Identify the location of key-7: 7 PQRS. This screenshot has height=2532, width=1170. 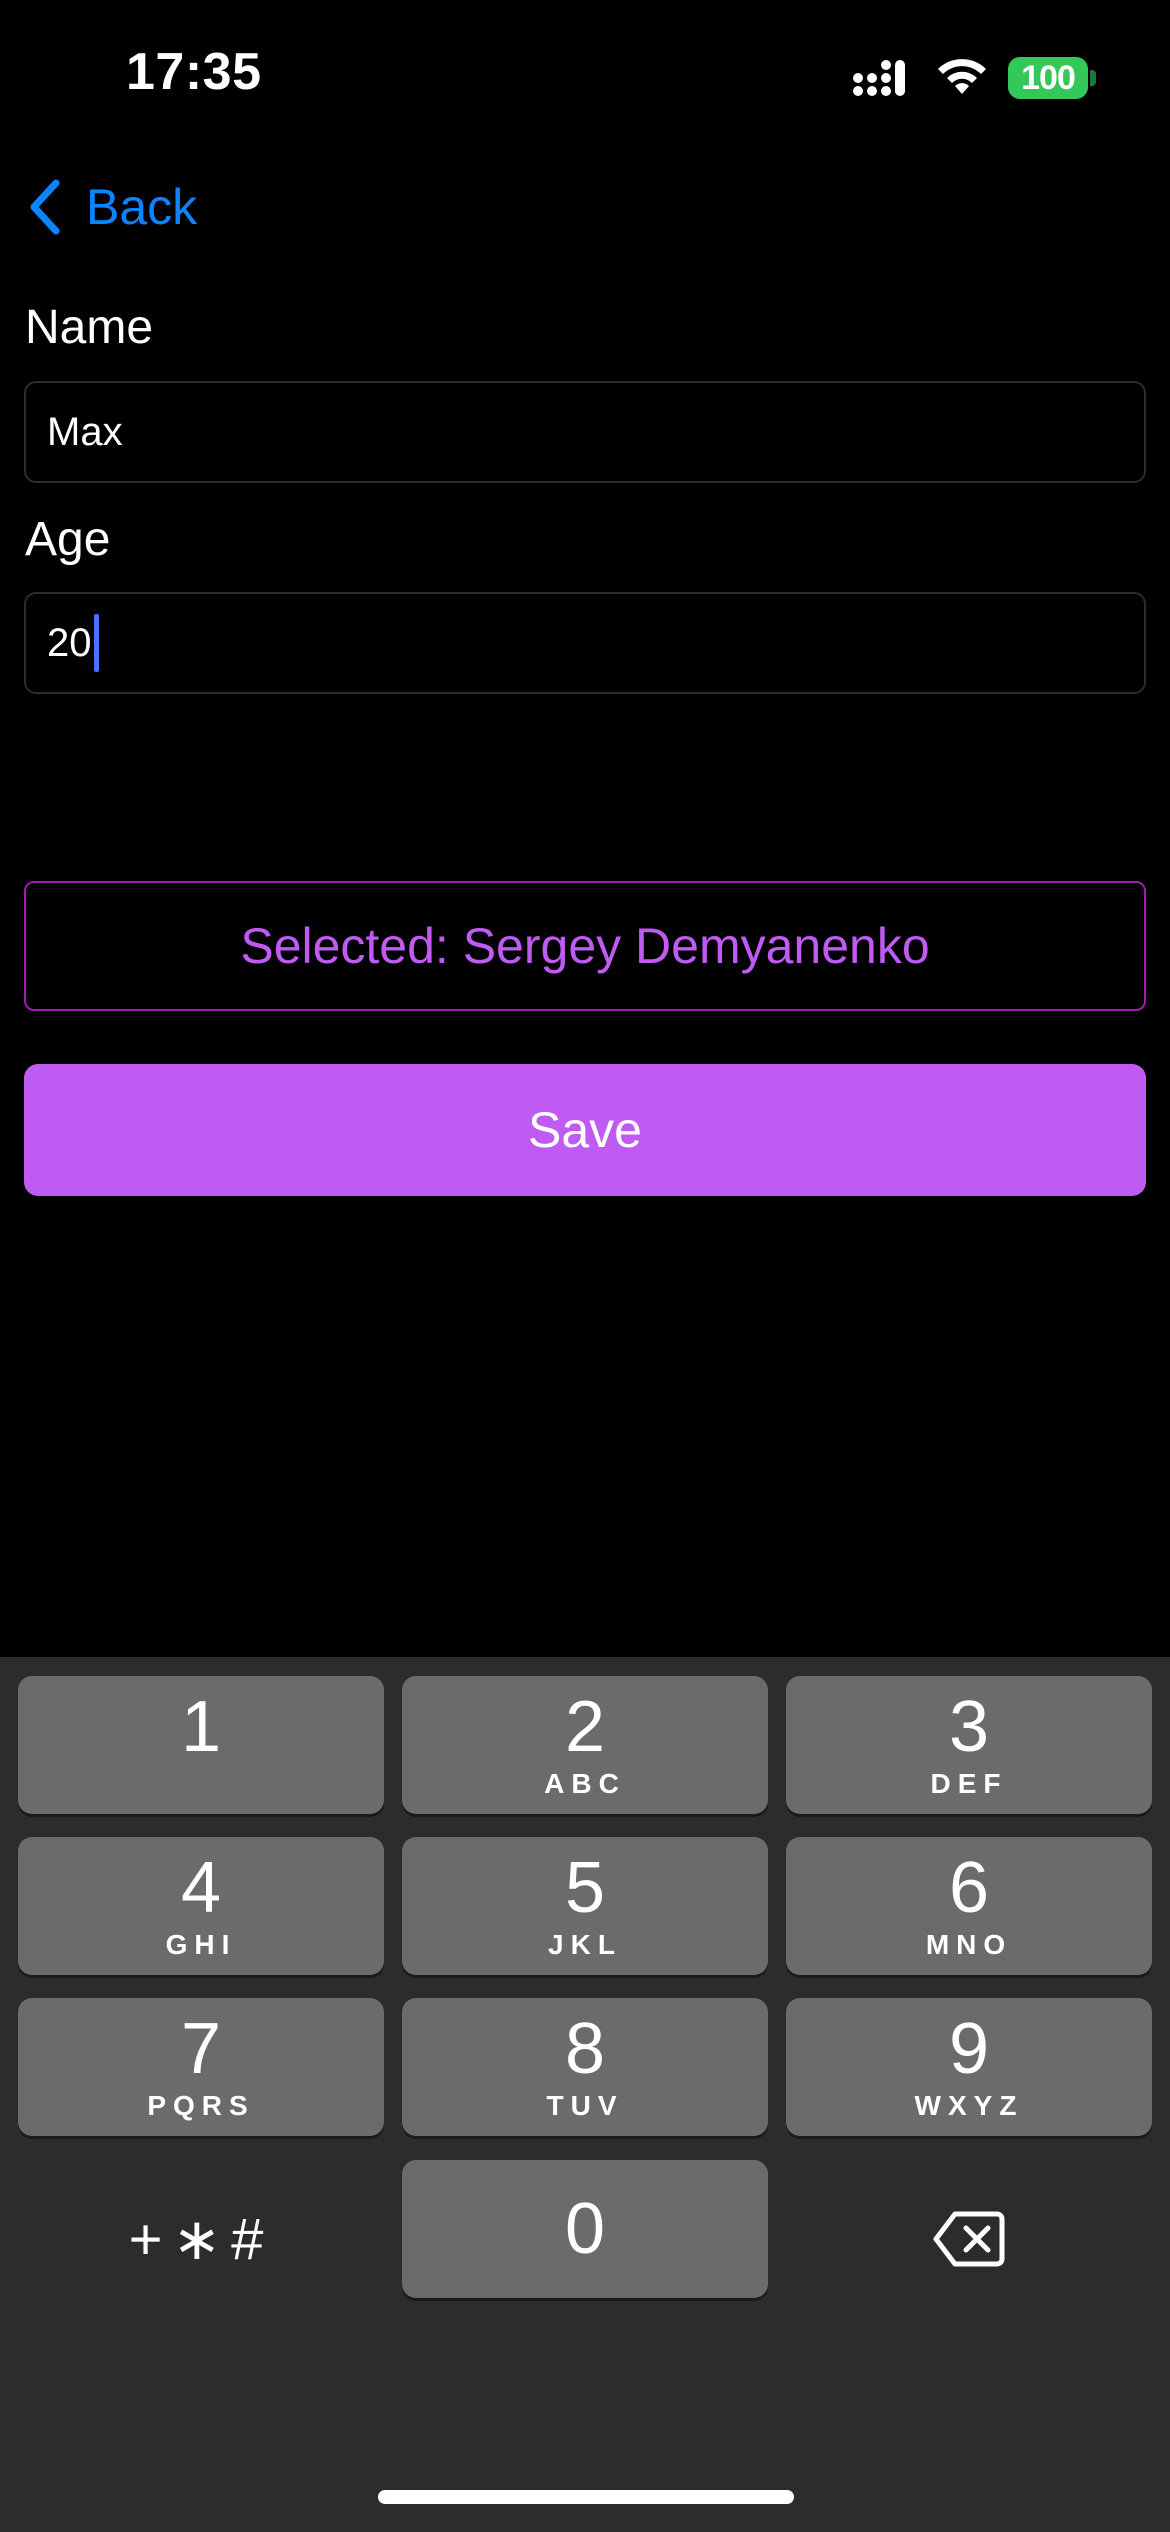
(201, 2067).